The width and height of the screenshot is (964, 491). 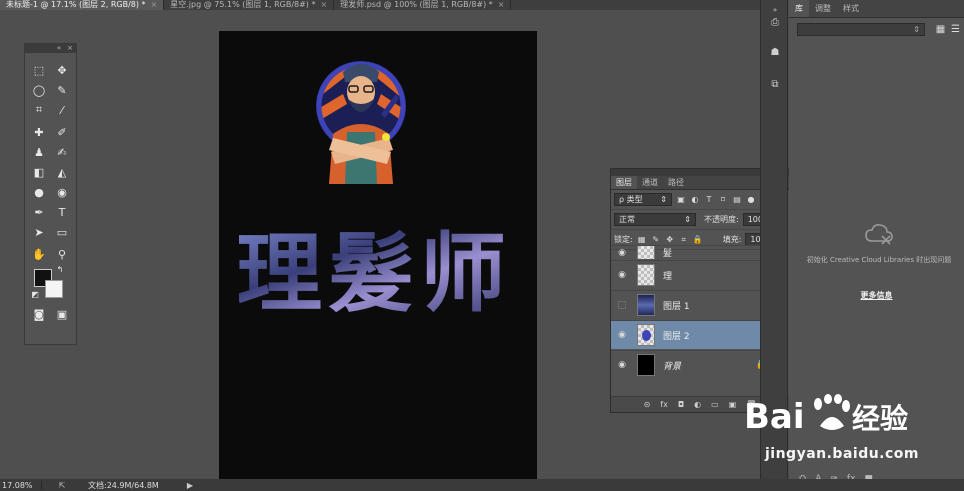 What do you see at coordinates (681, 200) in the screenshot?
I see `filter-pixel-icon: ▣` at bounding box center [681, 200].